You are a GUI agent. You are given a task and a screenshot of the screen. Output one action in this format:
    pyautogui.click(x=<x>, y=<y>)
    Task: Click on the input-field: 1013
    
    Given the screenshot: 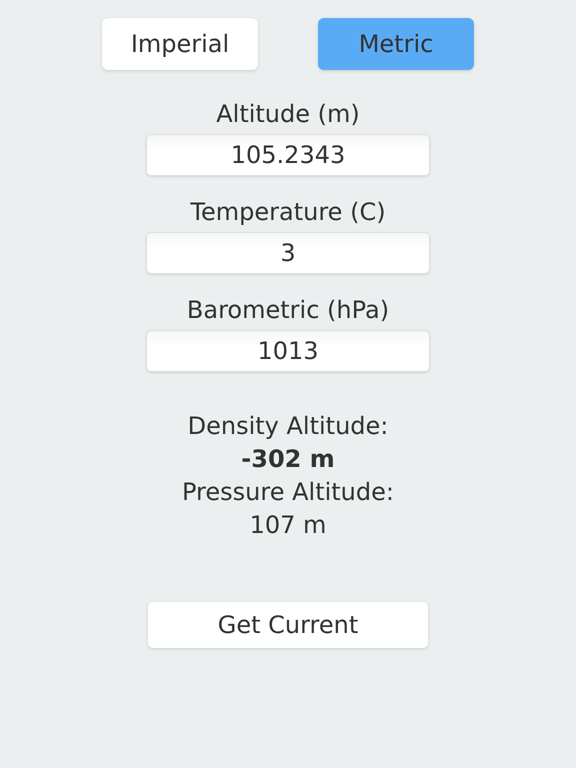 What is the action you would take?
    pyautogui.click(x=288, y=351)
    